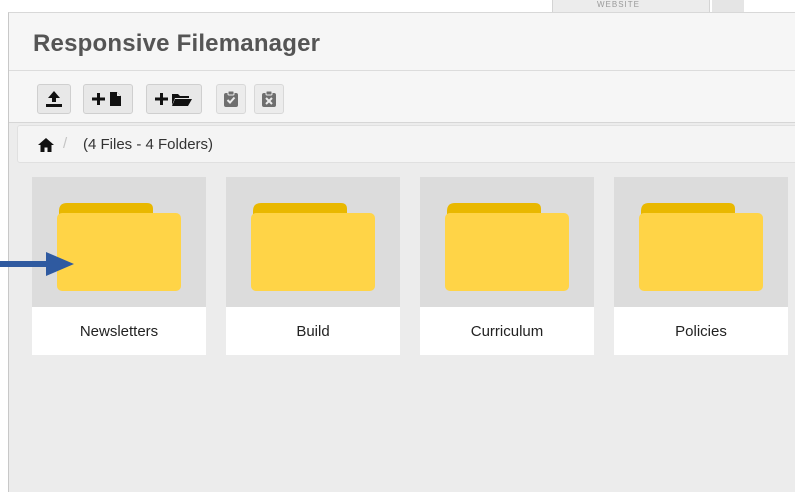 The image size is (795, 492). What do you see at coordinates (148, 144) in the screenshot?
I see `breadcrumb-summary: (4 Files - 4 Folders)` at bounding box center [148, 144].